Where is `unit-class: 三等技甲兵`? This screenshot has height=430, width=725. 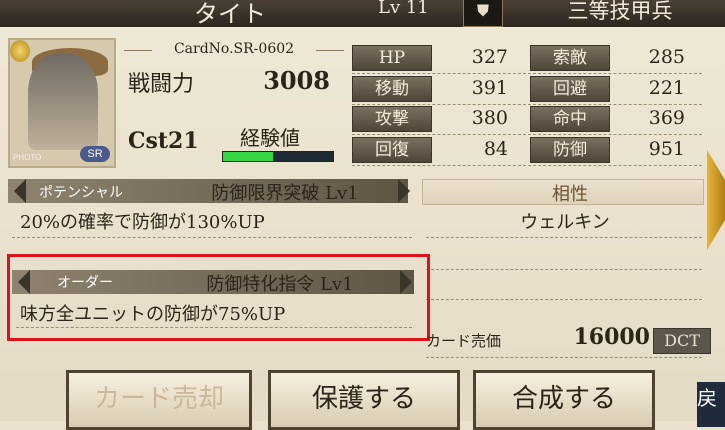
unit-class: 三等技甲兵 is located at coordinates (620, 11).